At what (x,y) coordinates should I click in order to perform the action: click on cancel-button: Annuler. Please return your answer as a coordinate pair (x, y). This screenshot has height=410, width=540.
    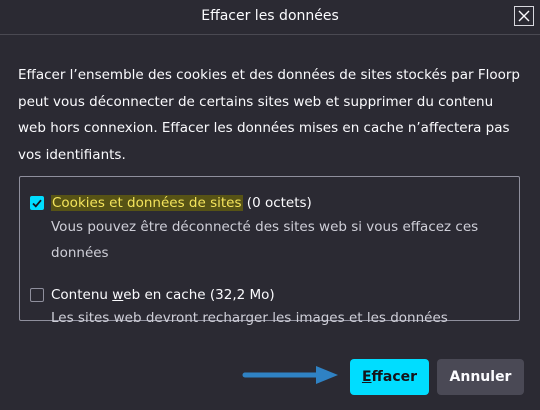
    Looking at the image, I should click on (480, 377).